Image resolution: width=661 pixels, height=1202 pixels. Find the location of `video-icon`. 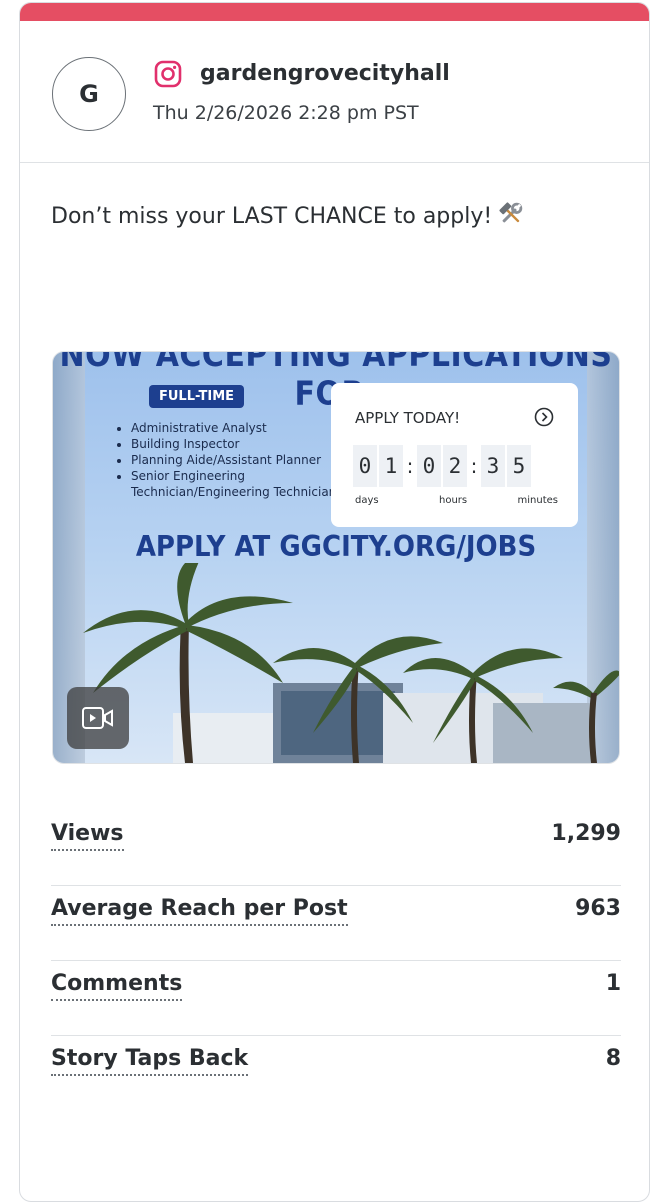

video-icon is located at coordinates (97, 718).